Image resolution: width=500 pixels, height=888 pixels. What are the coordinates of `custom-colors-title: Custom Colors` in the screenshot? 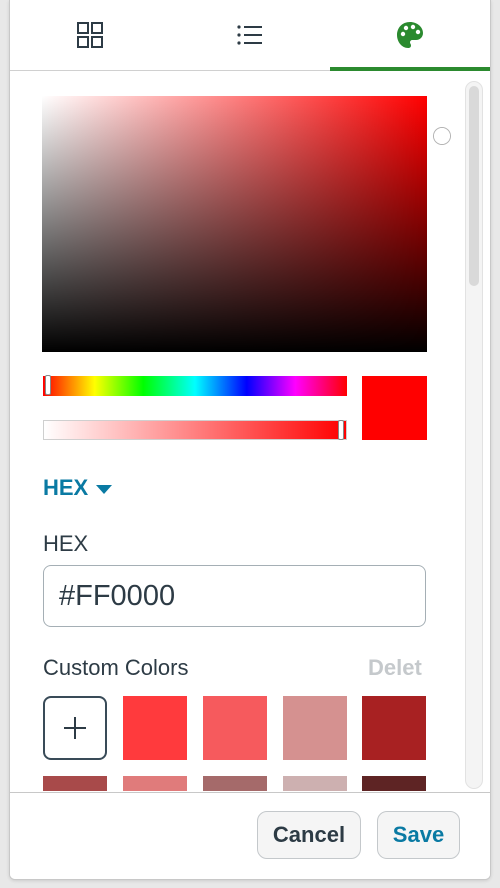 It's located at (116, 667).